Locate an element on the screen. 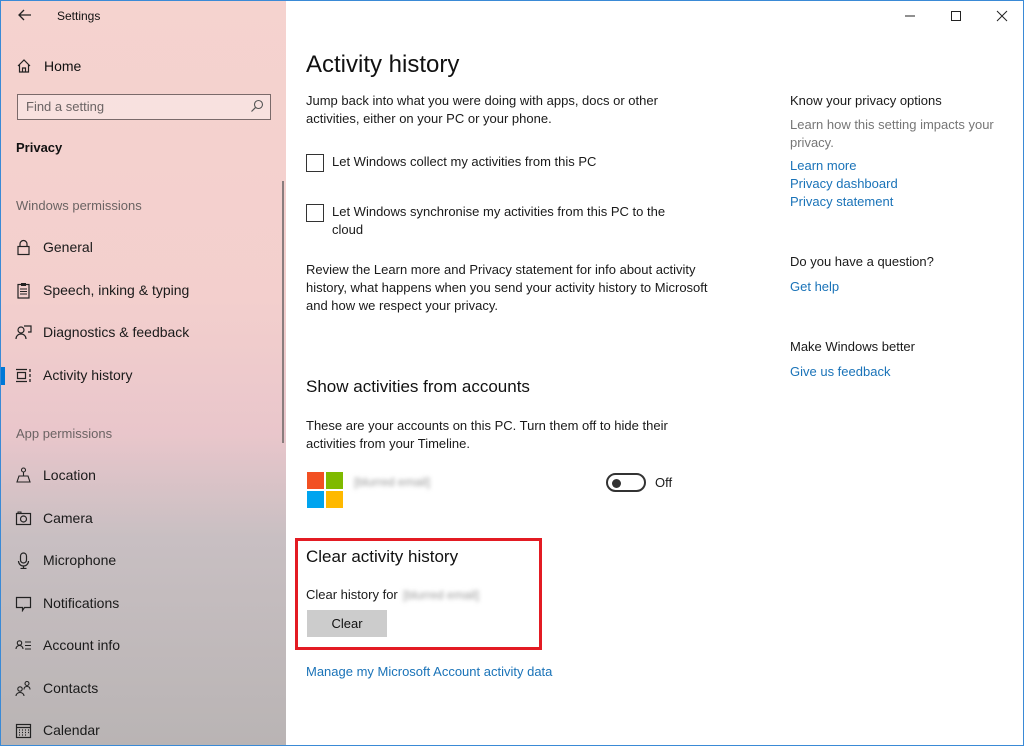 The image size is (1024, 746). learn-more-link: Learn more is located at coordinates (823, 165).